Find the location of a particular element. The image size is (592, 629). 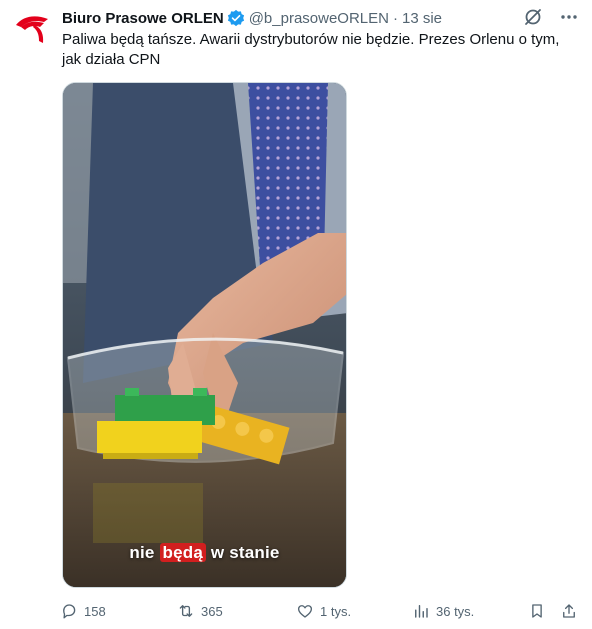

video-caption: nie będą w stanie is located at coordinates (204, 553).